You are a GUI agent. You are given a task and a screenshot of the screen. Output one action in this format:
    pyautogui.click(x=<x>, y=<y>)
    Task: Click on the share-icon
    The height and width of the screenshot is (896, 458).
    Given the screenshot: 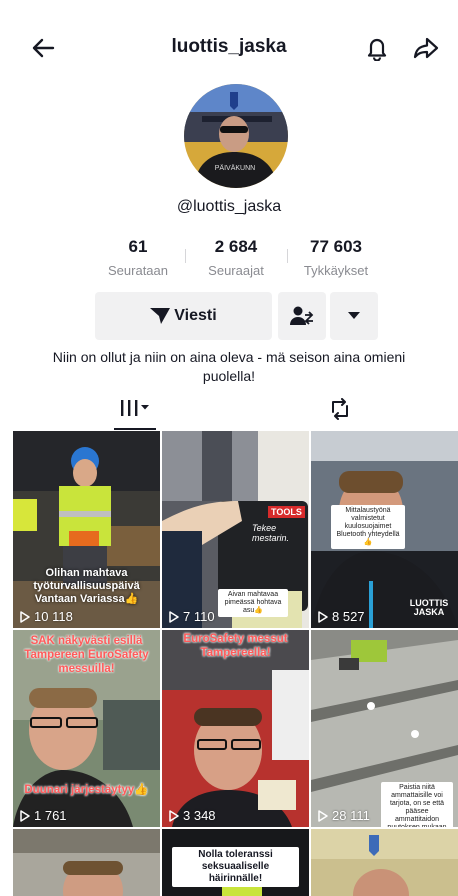 What is the action you would take?
    pyautogui.click(x=426, y=48)
    